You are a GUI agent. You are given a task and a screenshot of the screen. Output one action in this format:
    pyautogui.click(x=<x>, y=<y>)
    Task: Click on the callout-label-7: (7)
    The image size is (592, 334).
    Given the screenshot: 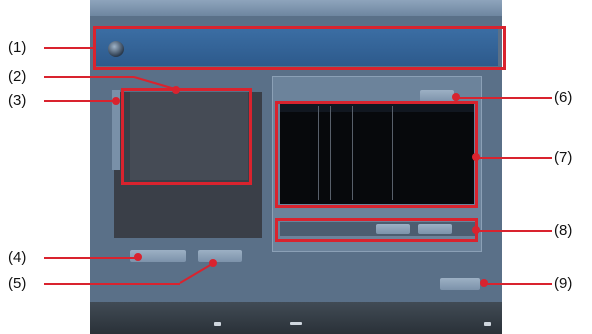 What is the action you would take?
    pyautogui.click(x=563, y=157)
    